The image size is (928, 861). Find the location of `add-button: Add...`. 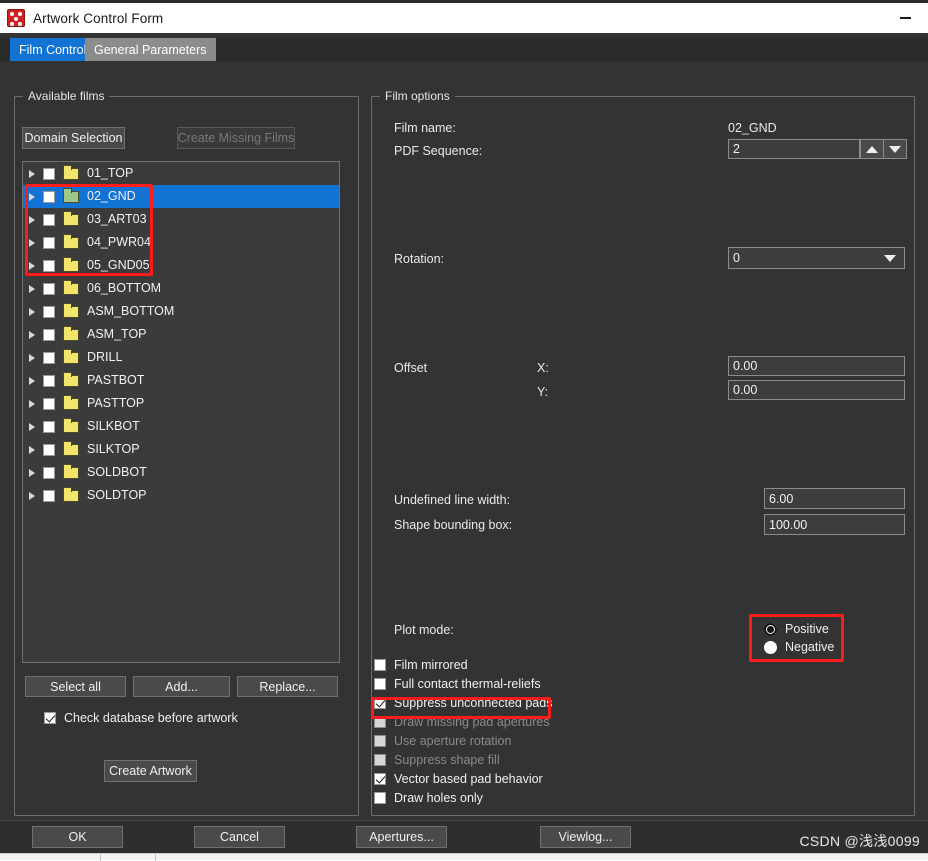

add-button: Add... is located at coordinates (181, 686).